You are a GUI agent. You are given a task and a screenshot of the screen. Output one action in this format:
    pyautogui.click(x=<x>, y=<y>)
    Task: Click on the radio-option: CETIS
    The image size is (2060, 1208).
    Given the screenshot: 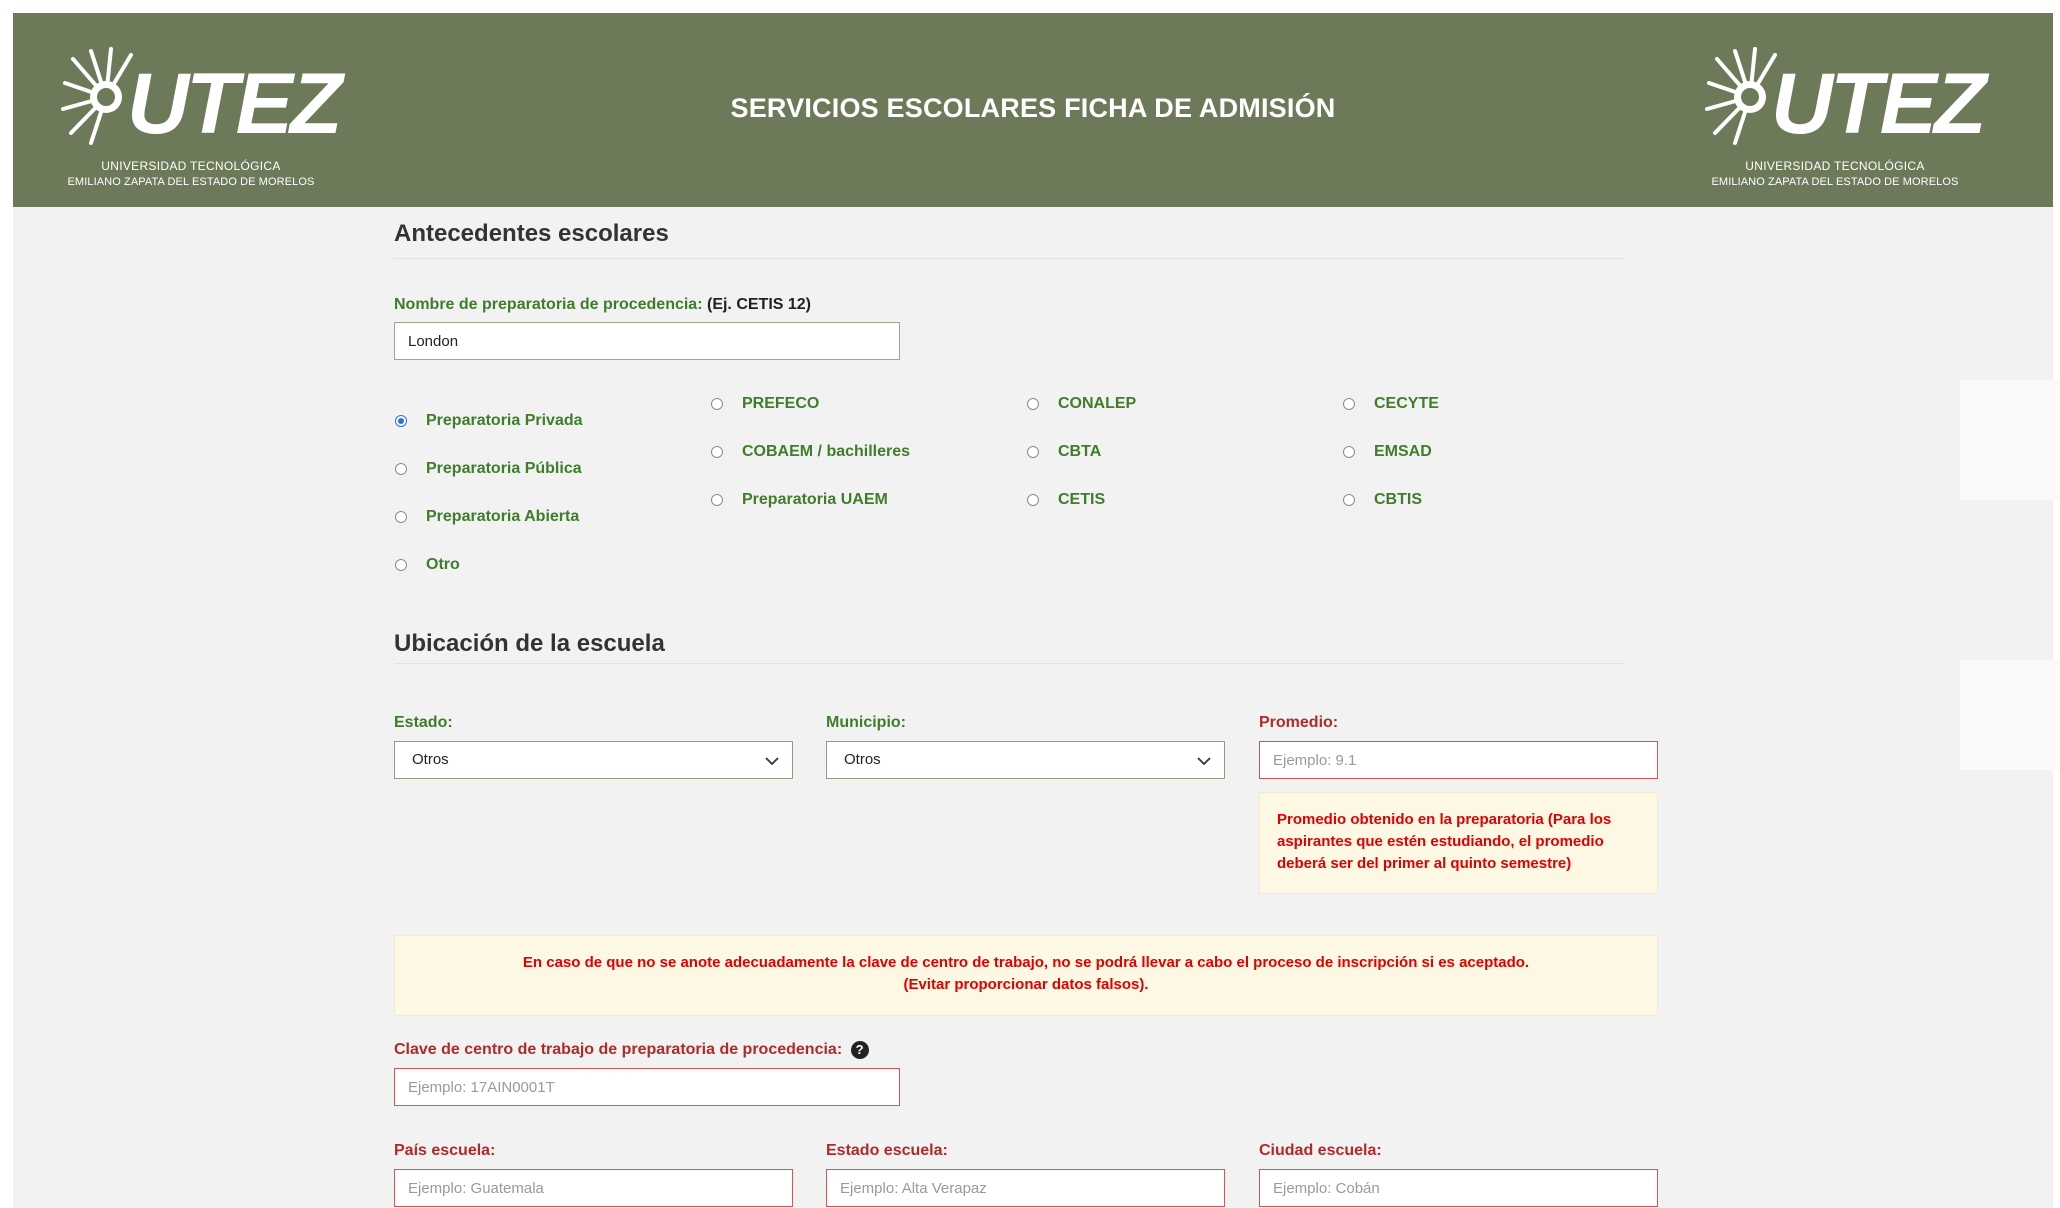 What is the action you would take?
    pyautogui.click(x=1066, y=500)
    